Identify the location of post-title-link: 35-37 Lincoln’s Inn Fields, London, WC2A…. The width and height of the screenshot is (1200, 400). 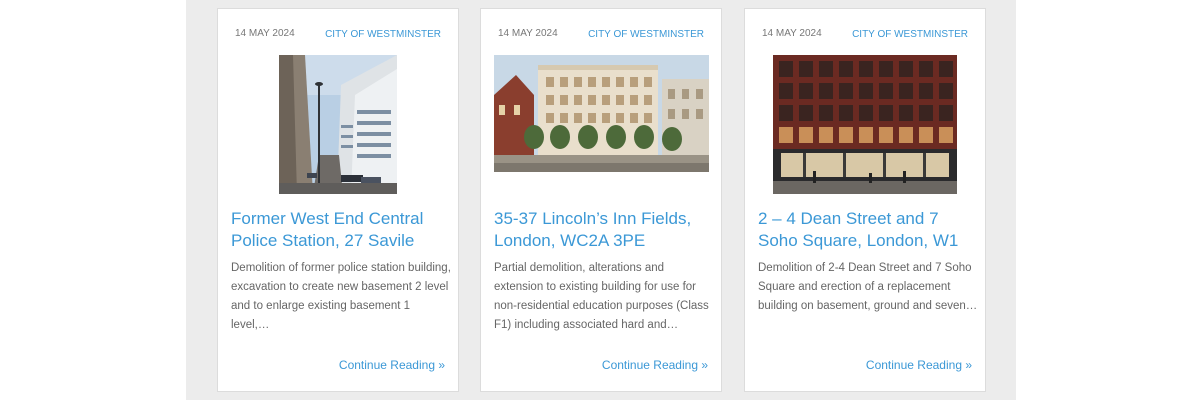
(603, 230).